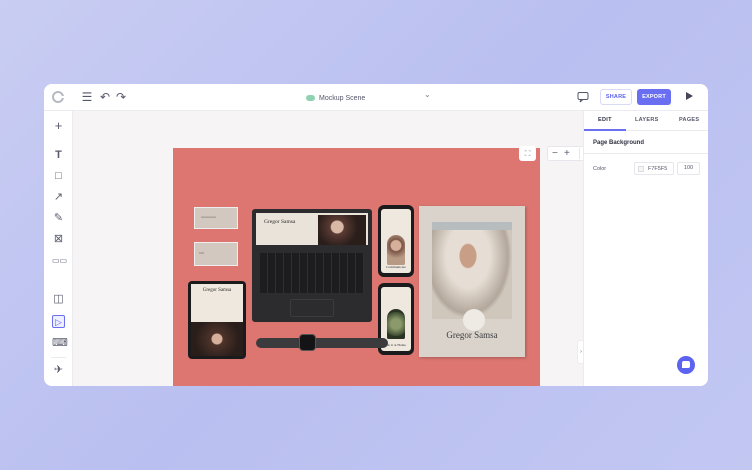  I want to click on poster-header-bar, so click(472, 226).